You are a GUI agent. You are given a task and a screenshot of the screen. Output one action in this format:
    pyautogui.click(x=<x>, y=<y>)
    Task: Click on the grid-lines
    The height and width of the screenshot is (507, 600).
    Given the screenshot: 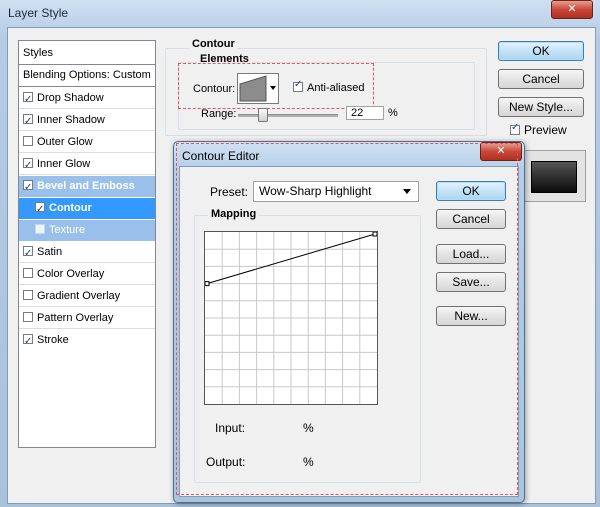 What is the action you would take?
    pyautogui.click(x=291, y=318)
    